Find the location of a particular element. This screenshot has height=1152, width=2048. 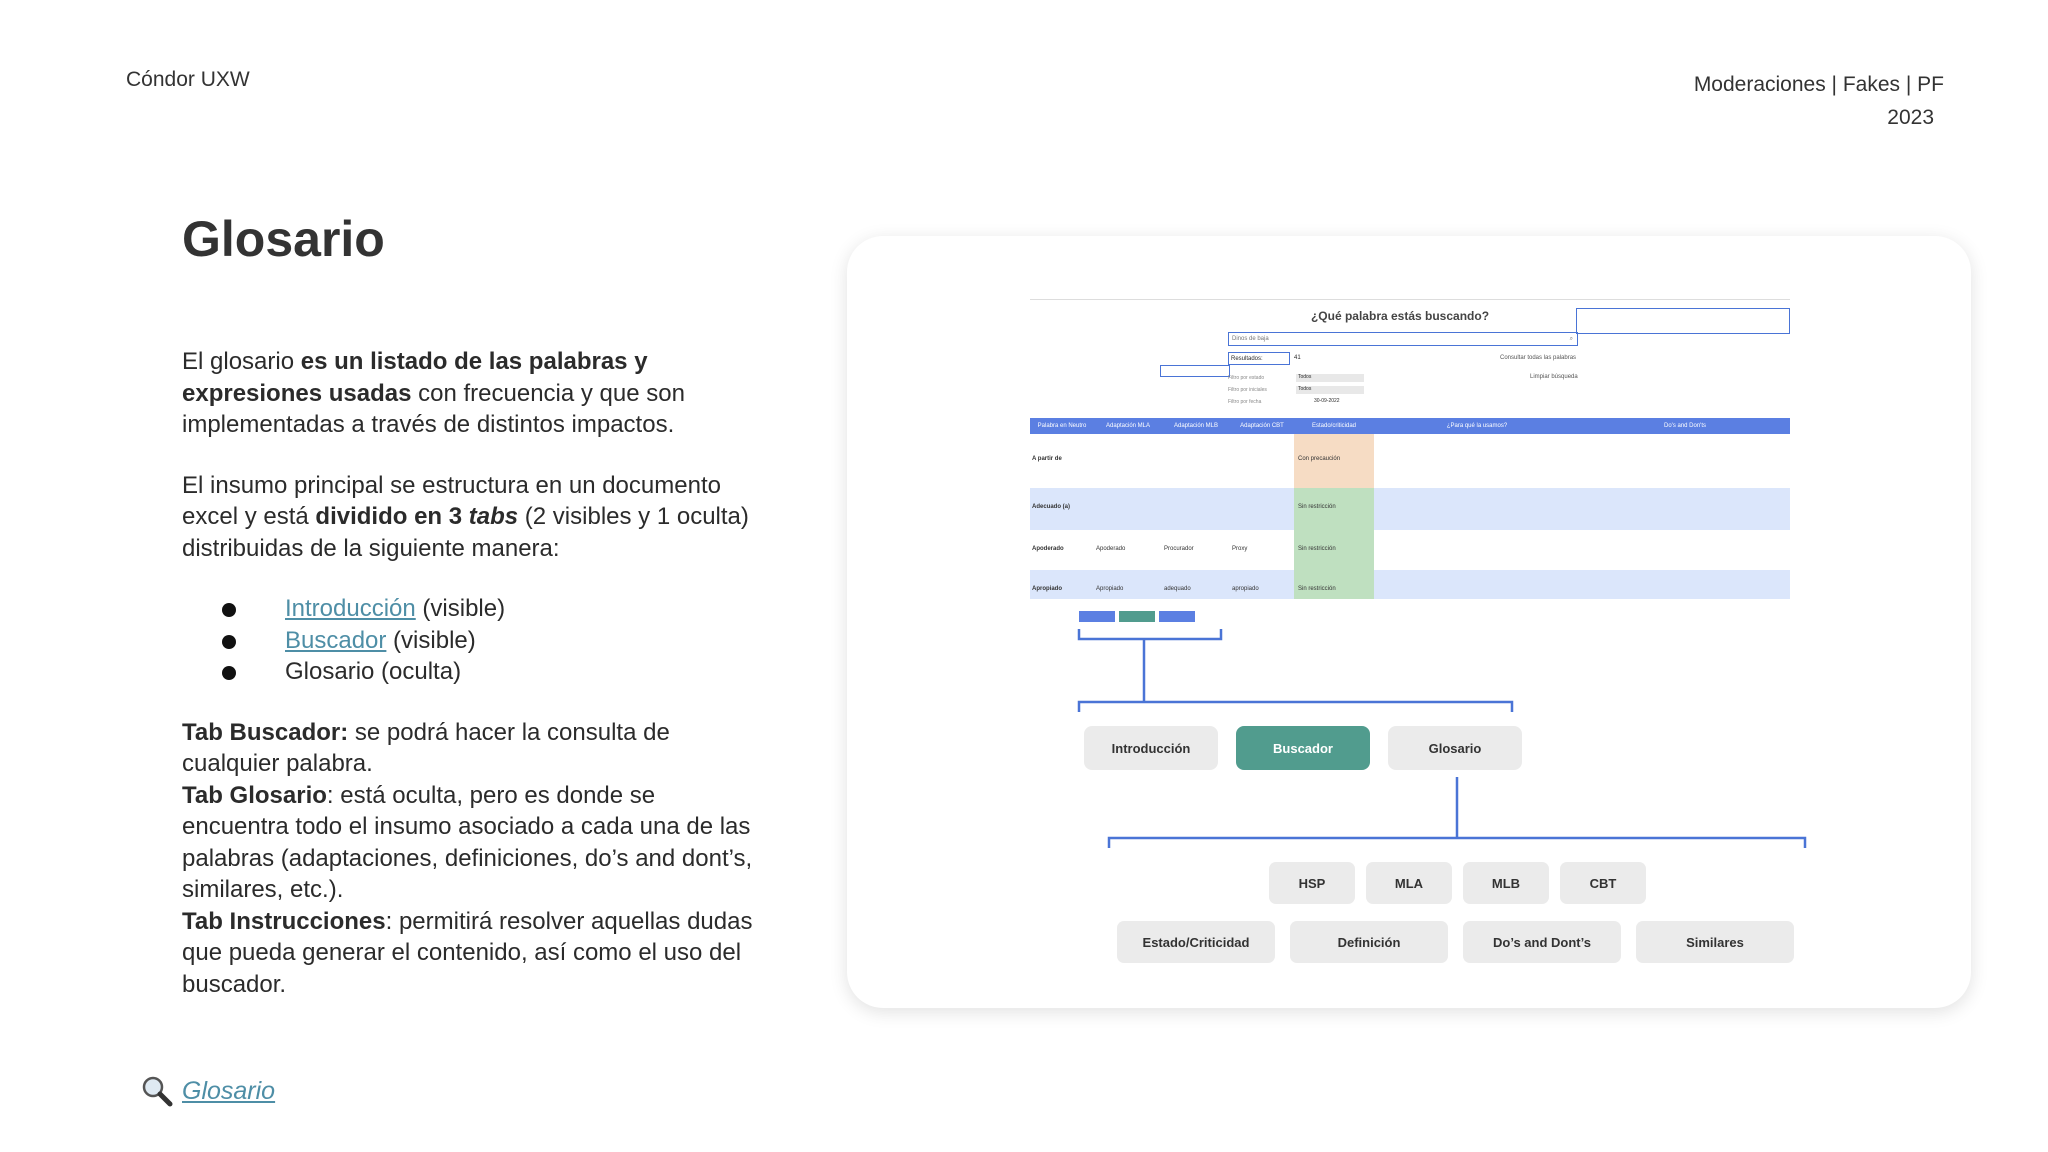

footer-link-row: Glosario is located at coordinates (207, 1091).